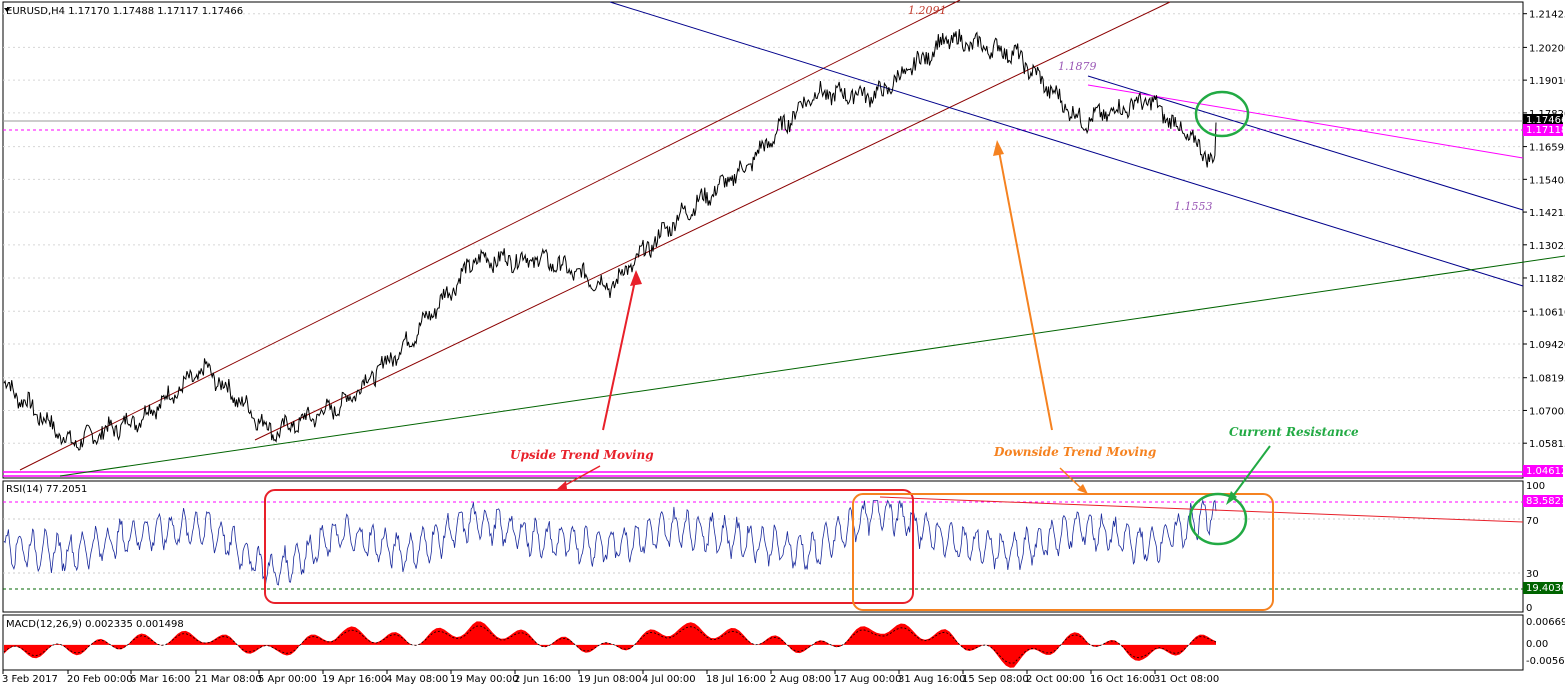  I want to click on rsi-tick-70: 70, so click(1532, 521).